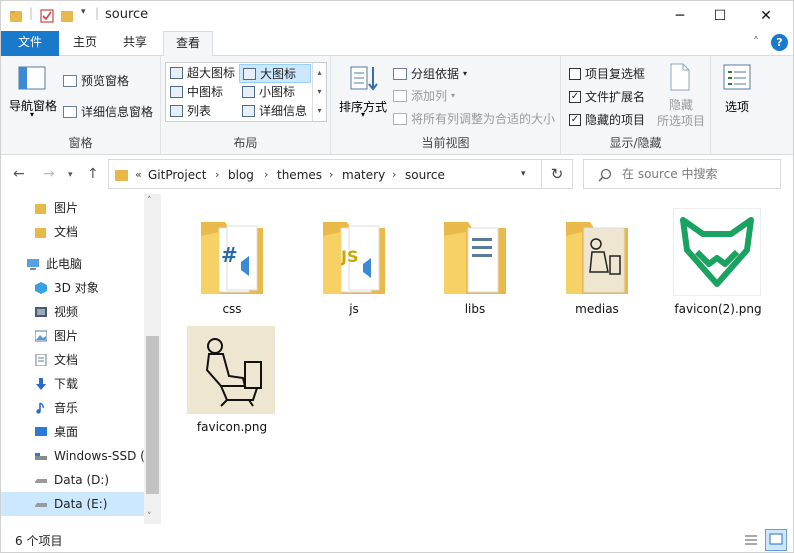 This screenshot has height=553, width=794. What do you see at coordinates (96, 80) in the screenshot?
I see `preview-pane-button: 预览窗格` at bounding box center [96, 80].